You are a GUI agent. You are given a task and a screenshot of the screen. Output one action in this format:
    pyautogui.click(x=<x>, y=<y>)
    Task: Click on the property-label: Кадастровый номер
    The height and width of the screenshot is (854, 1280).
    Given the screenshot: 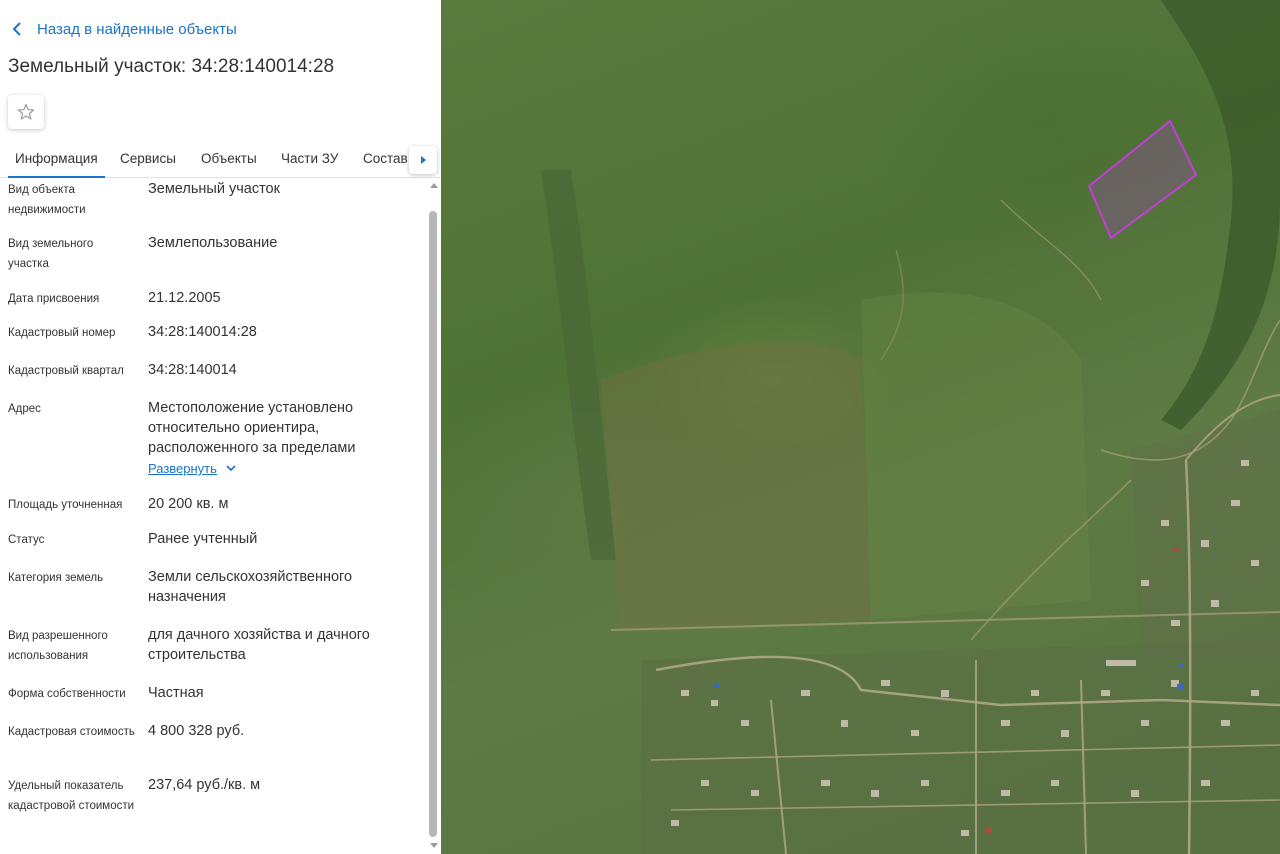 What is the action you would take?
    pyautogui.click(x=62, y=333)
    